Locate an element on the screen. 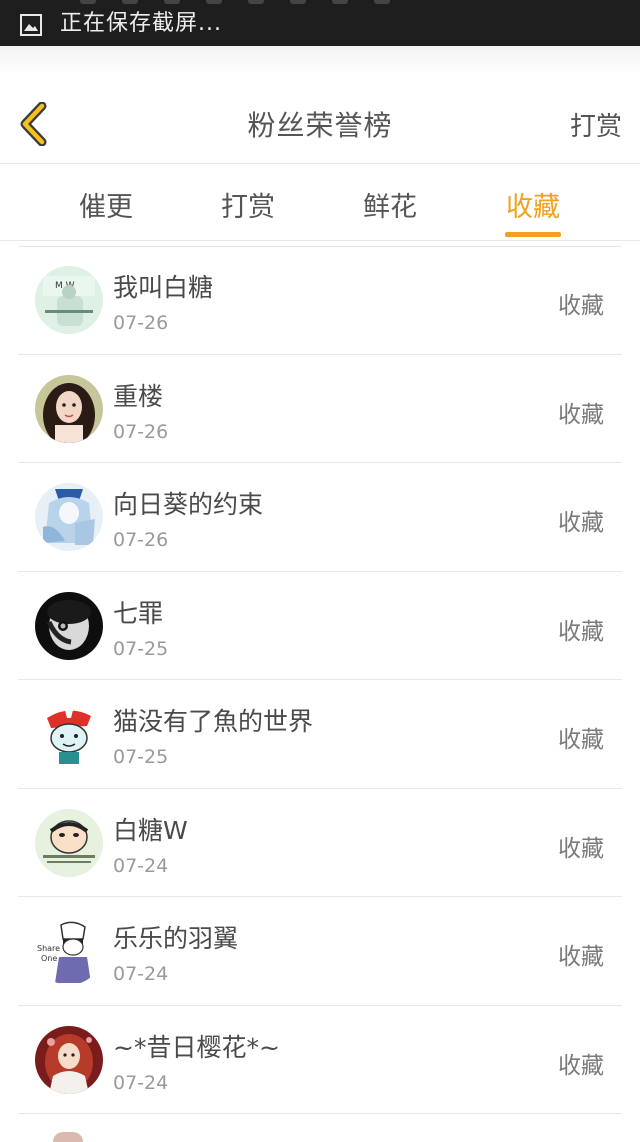 This screenshot has height=1142, width=640. tab-flower: 鲜花 is located at coordinates (390, 204).